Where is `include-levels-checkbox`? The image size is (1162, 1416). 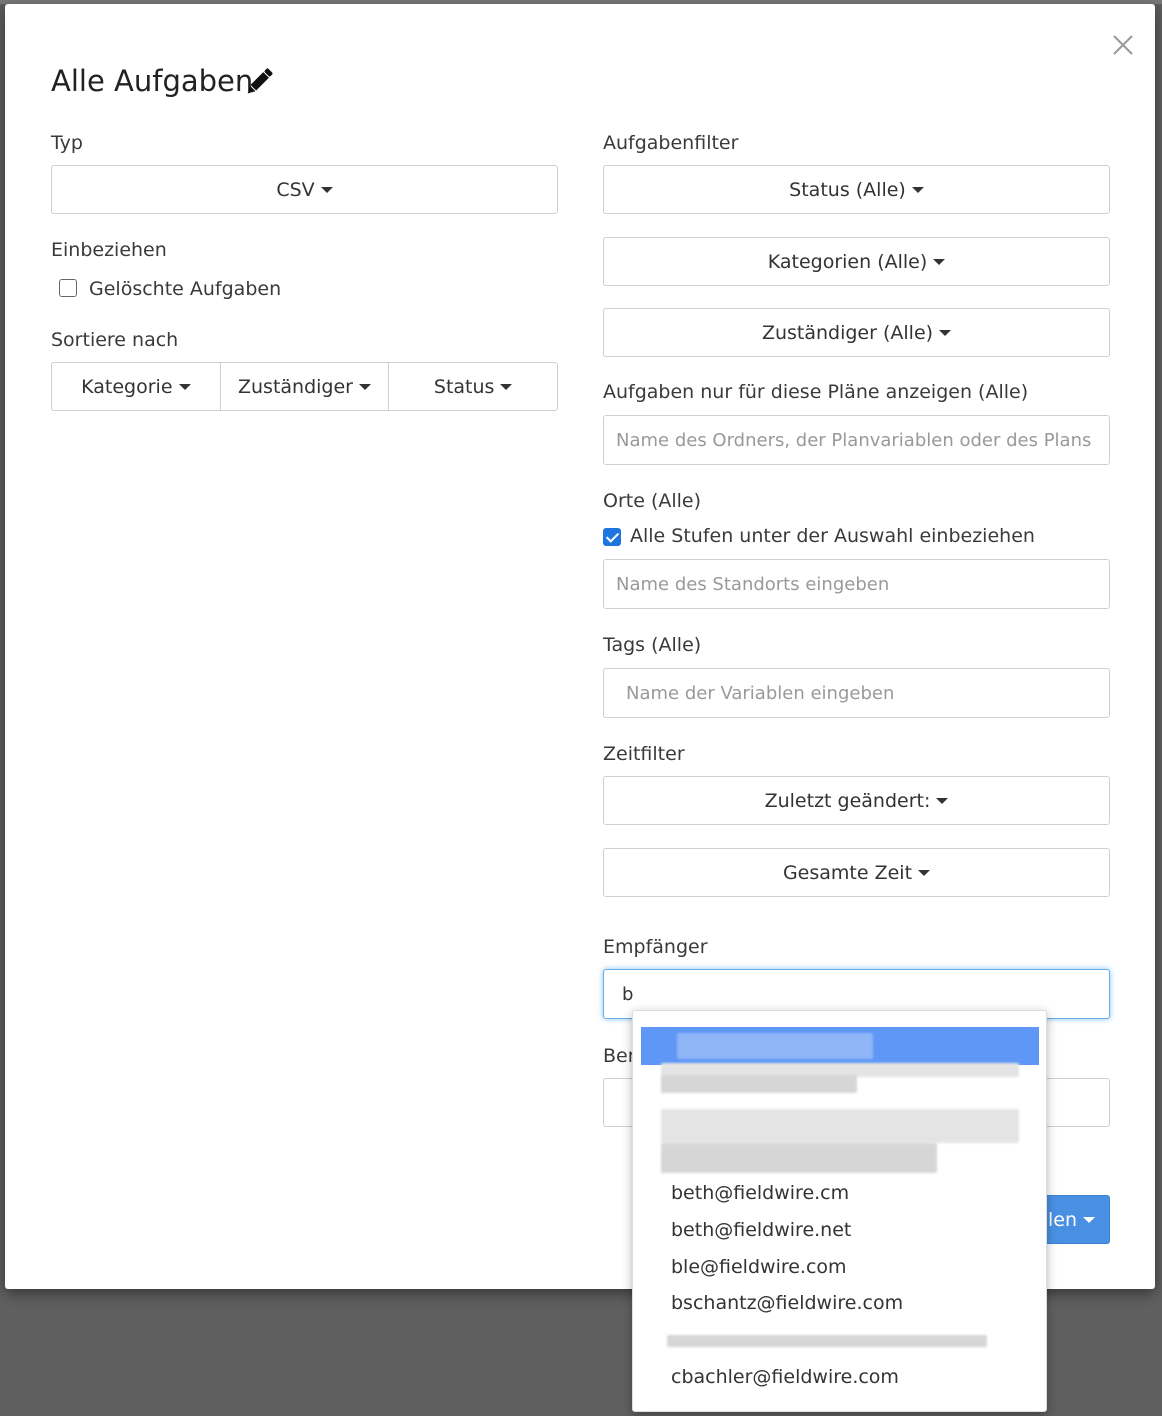
include-levels-checkbox is located at coordinates (612, 537).